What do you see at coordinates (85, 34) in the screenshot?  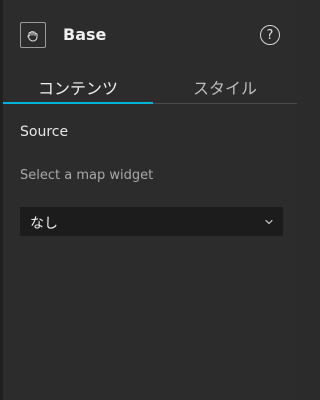 I see `page-title: Base` at bounding box center [85, 34].